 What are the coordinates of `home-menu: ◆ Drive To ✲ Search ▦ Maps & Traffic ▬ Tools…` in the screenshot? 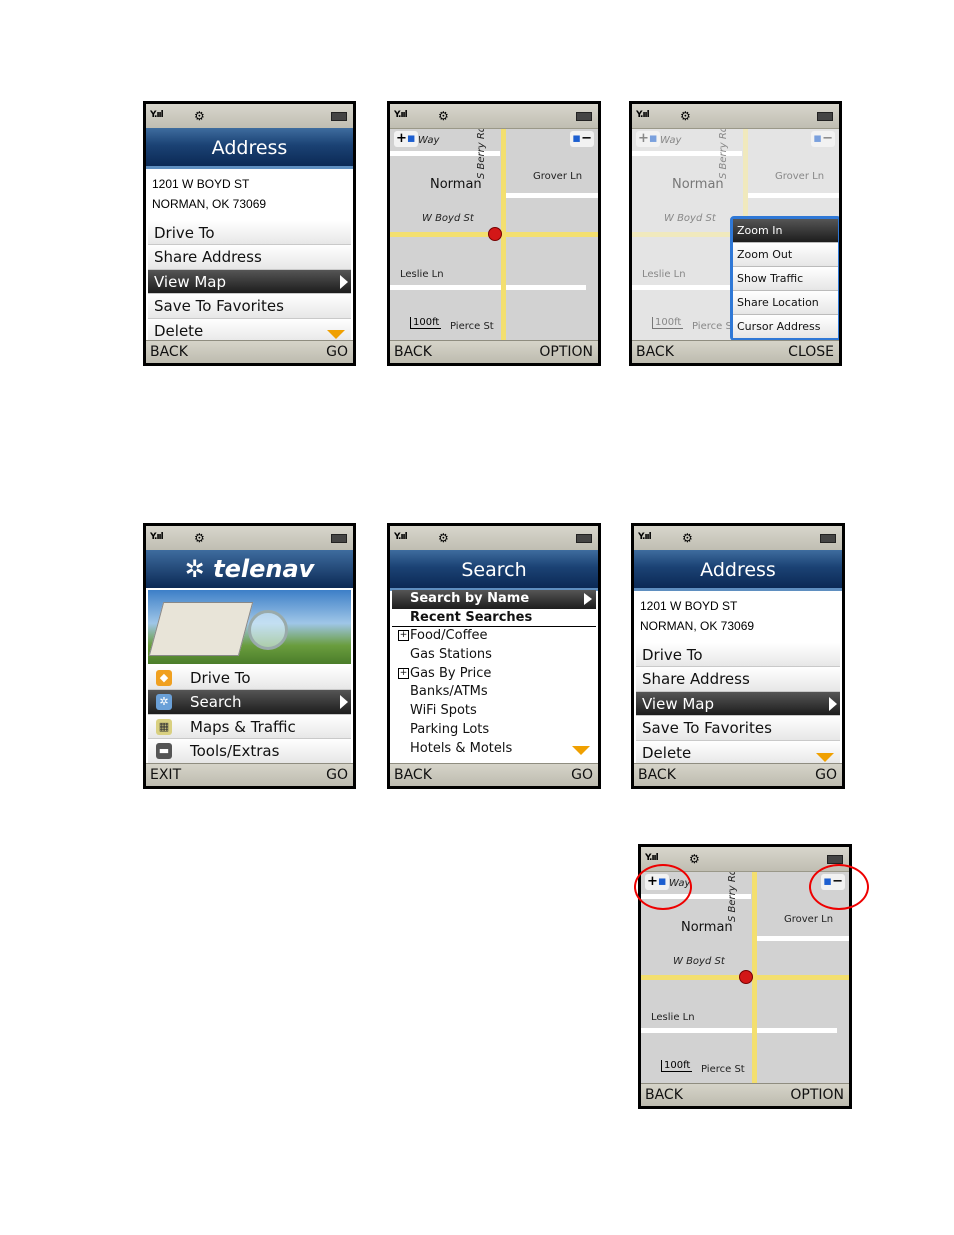 It's located at (249, 715).